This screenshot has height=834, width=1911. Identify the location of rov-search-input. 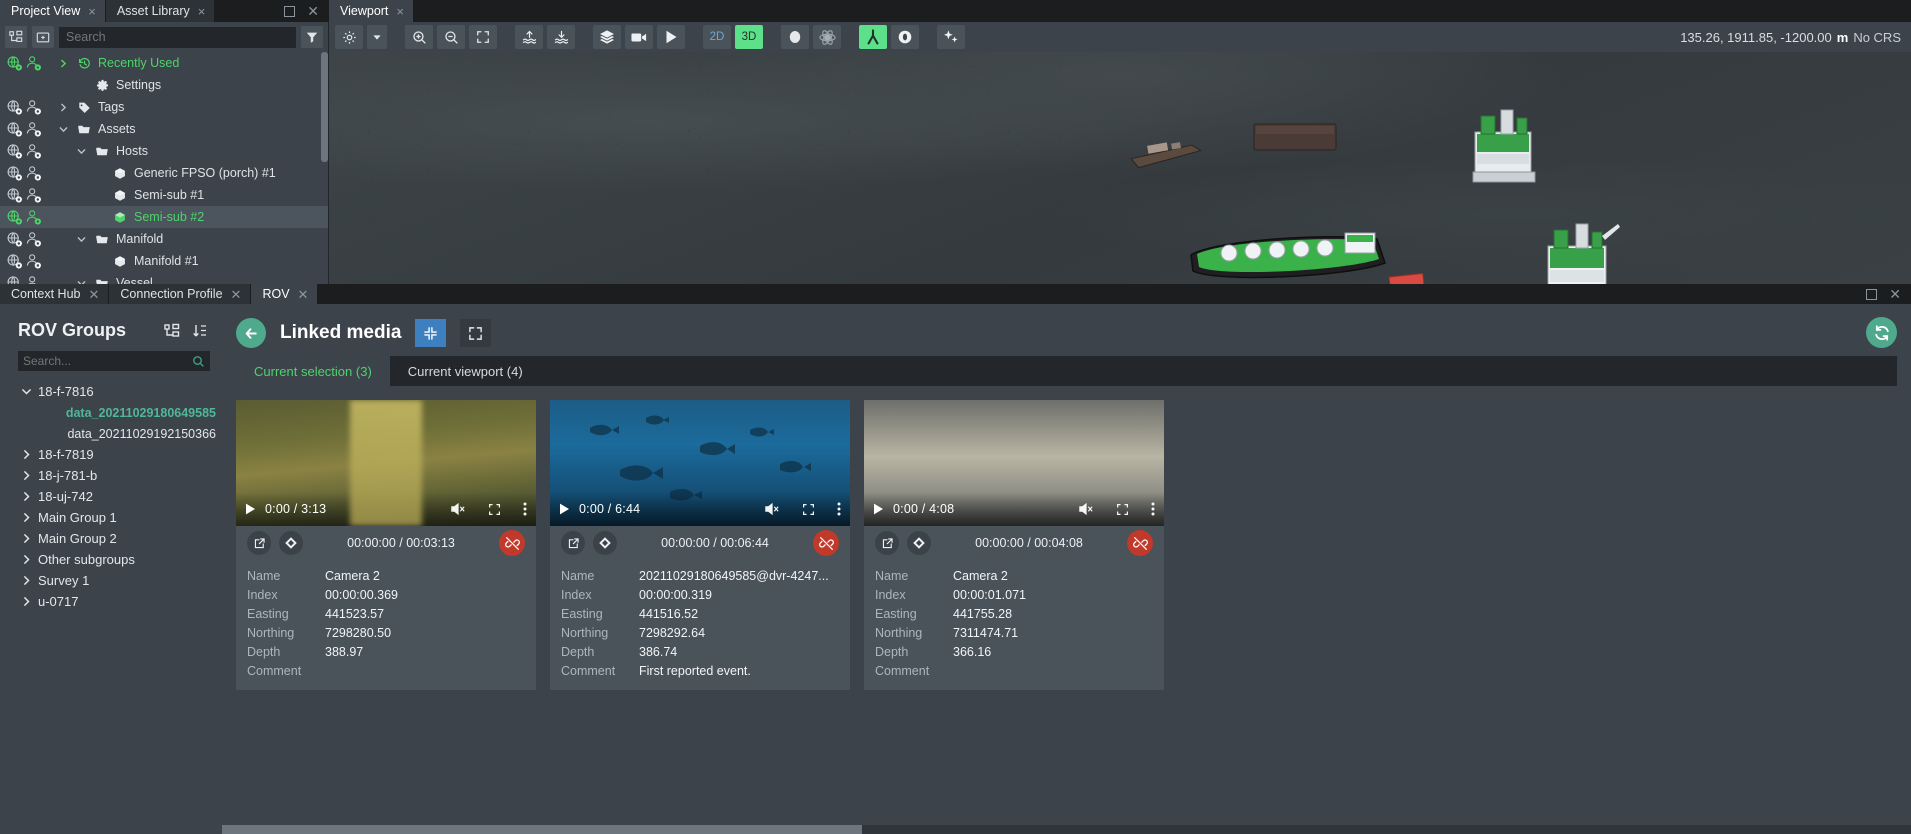
(107, 361).